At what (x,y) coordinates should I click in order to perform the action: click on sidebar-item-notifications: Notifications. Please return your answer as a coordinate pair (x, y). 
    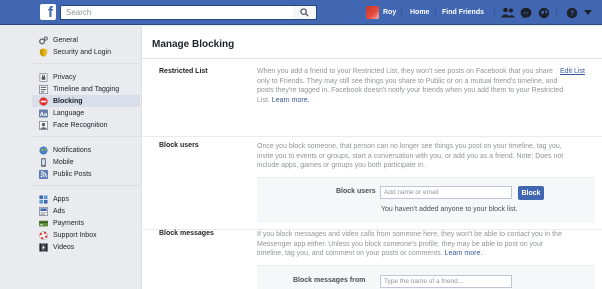
    Looking at the image, I should click on (86, 150).